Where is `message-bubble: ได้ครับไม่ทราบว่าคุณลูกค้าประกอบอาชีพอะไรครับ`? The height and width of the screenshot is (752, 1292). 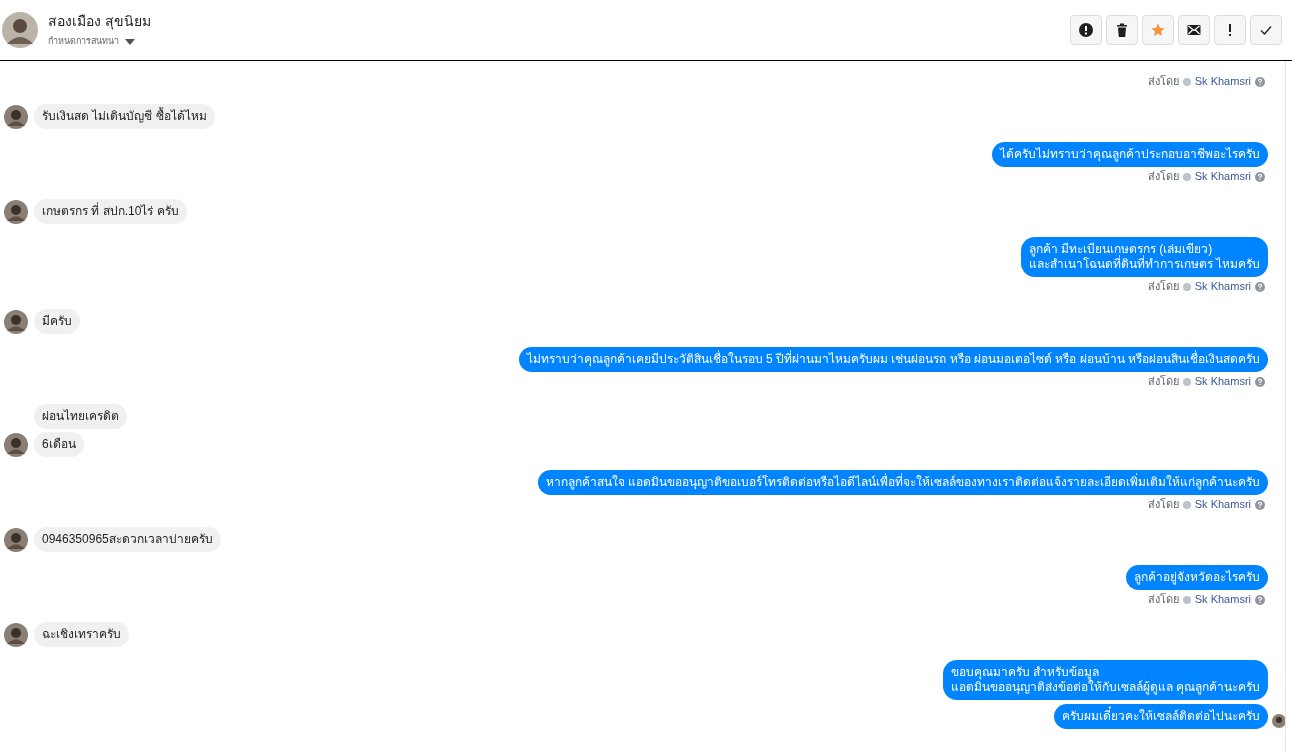
message-bubble: ได้ครับไม่ทราบว่าคุณลูกค้าประกอบอาชีพอะไรครับ is located at coordinates (1130, 154).